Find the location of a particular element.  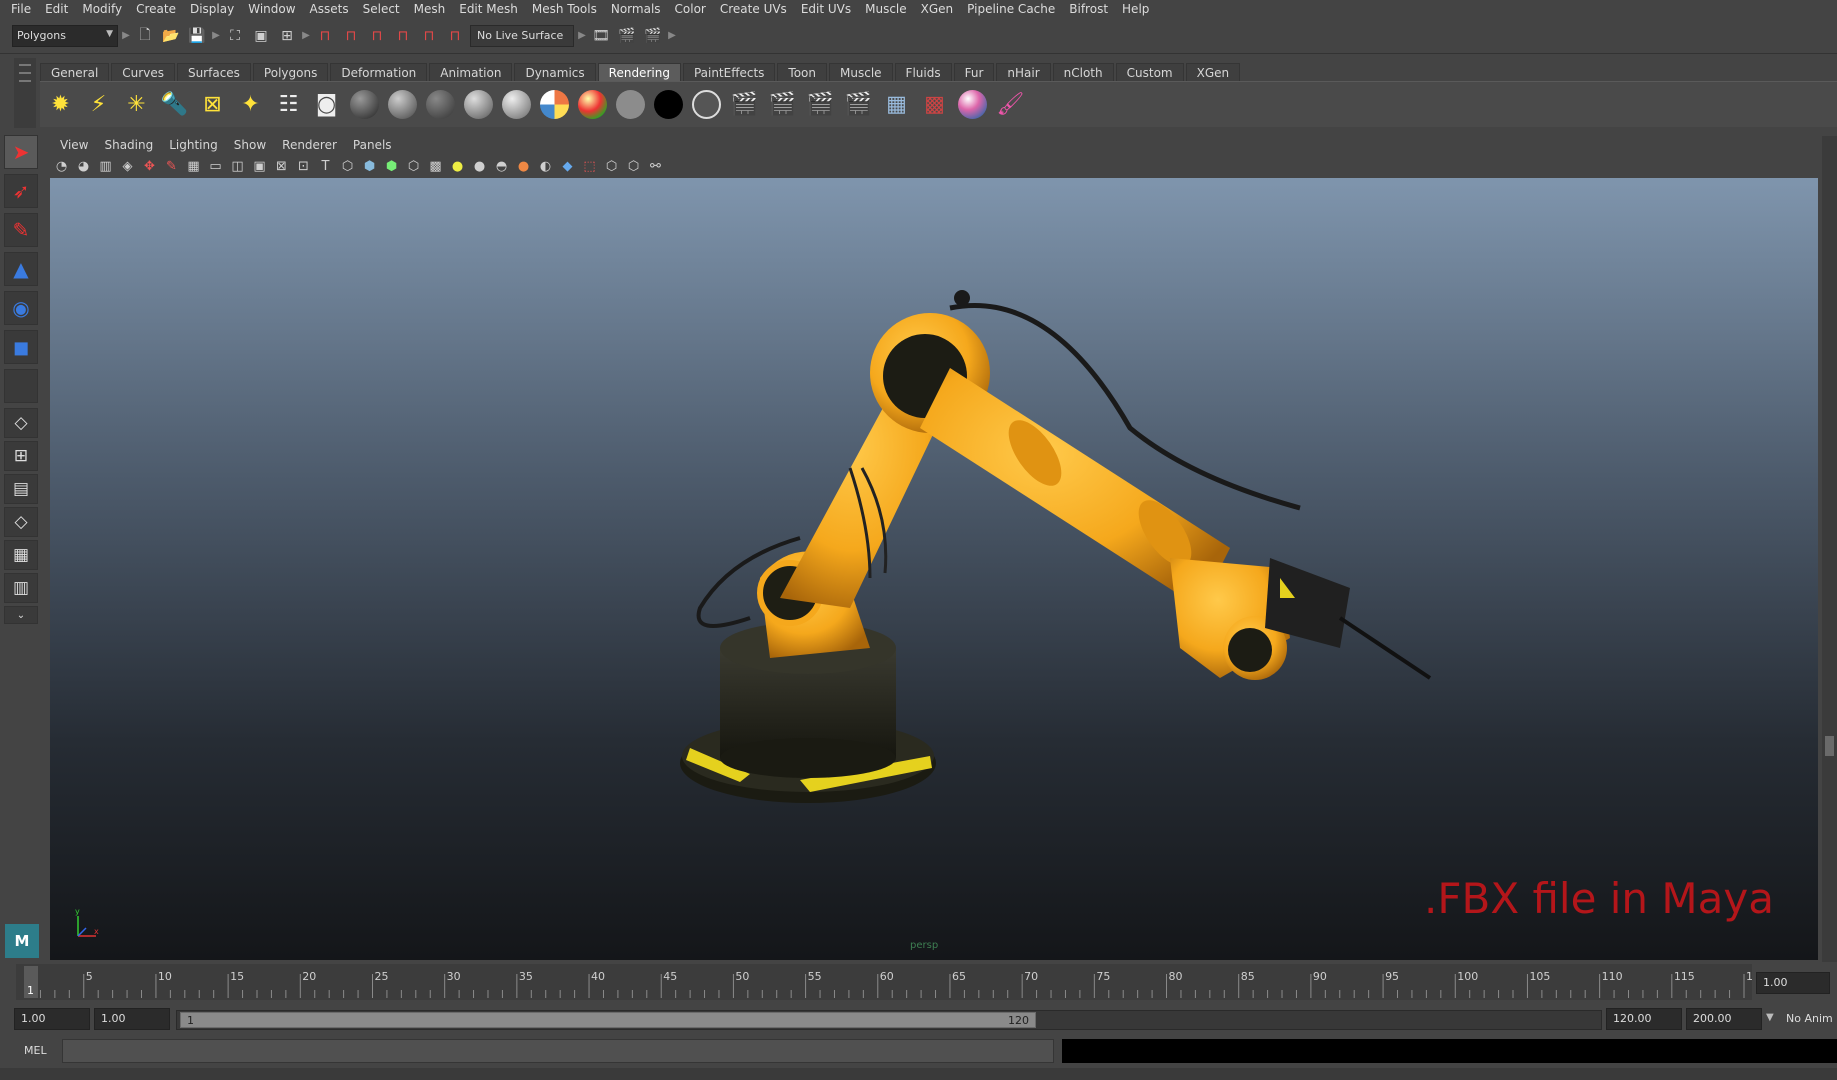

panel-menu-renderer: Renderer is located at coordinates (309, 145).